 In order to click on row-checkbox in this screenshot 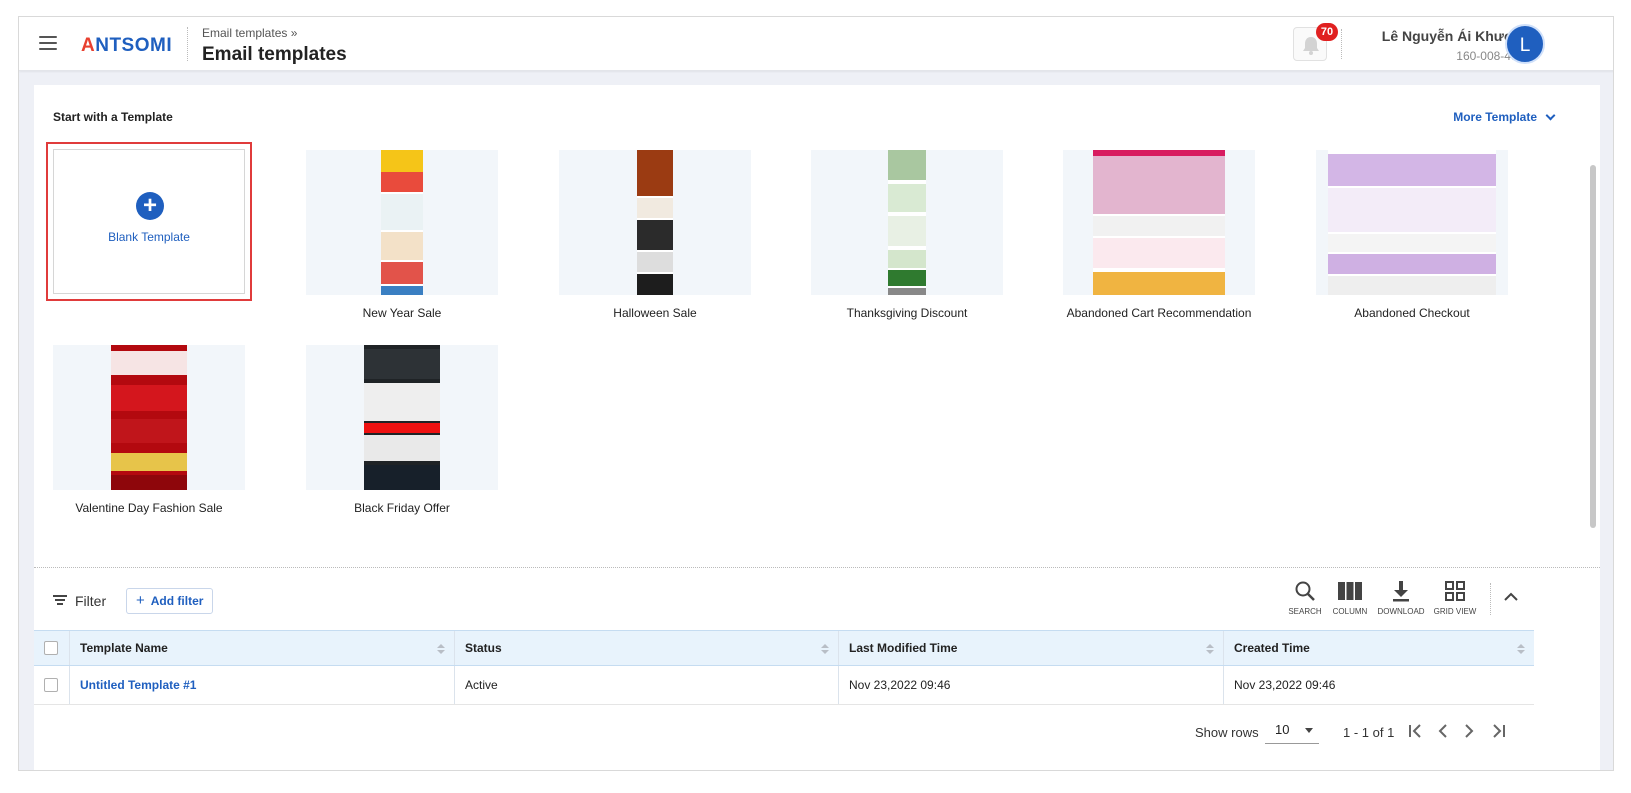, I will do `click(51, 685)`.